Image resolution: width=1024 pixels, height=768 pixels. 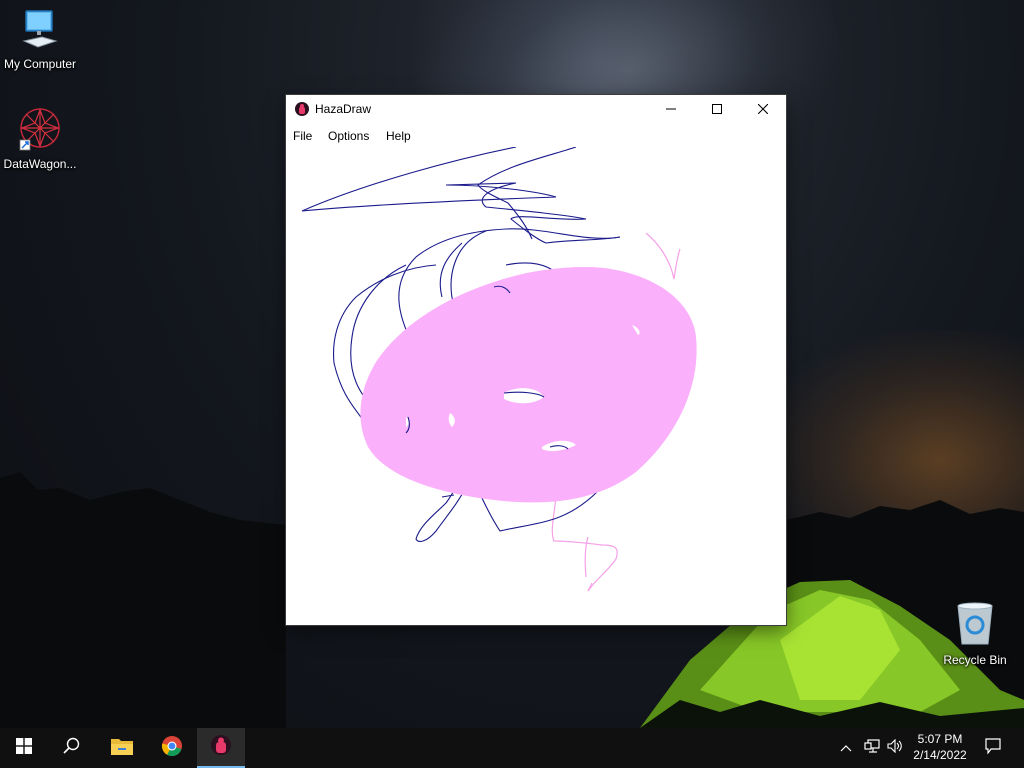 What do you see at coordinates (40, 64) in the screenshot?
I see `desktop-icon-label: My Computer` at bounding box center [40, 64].